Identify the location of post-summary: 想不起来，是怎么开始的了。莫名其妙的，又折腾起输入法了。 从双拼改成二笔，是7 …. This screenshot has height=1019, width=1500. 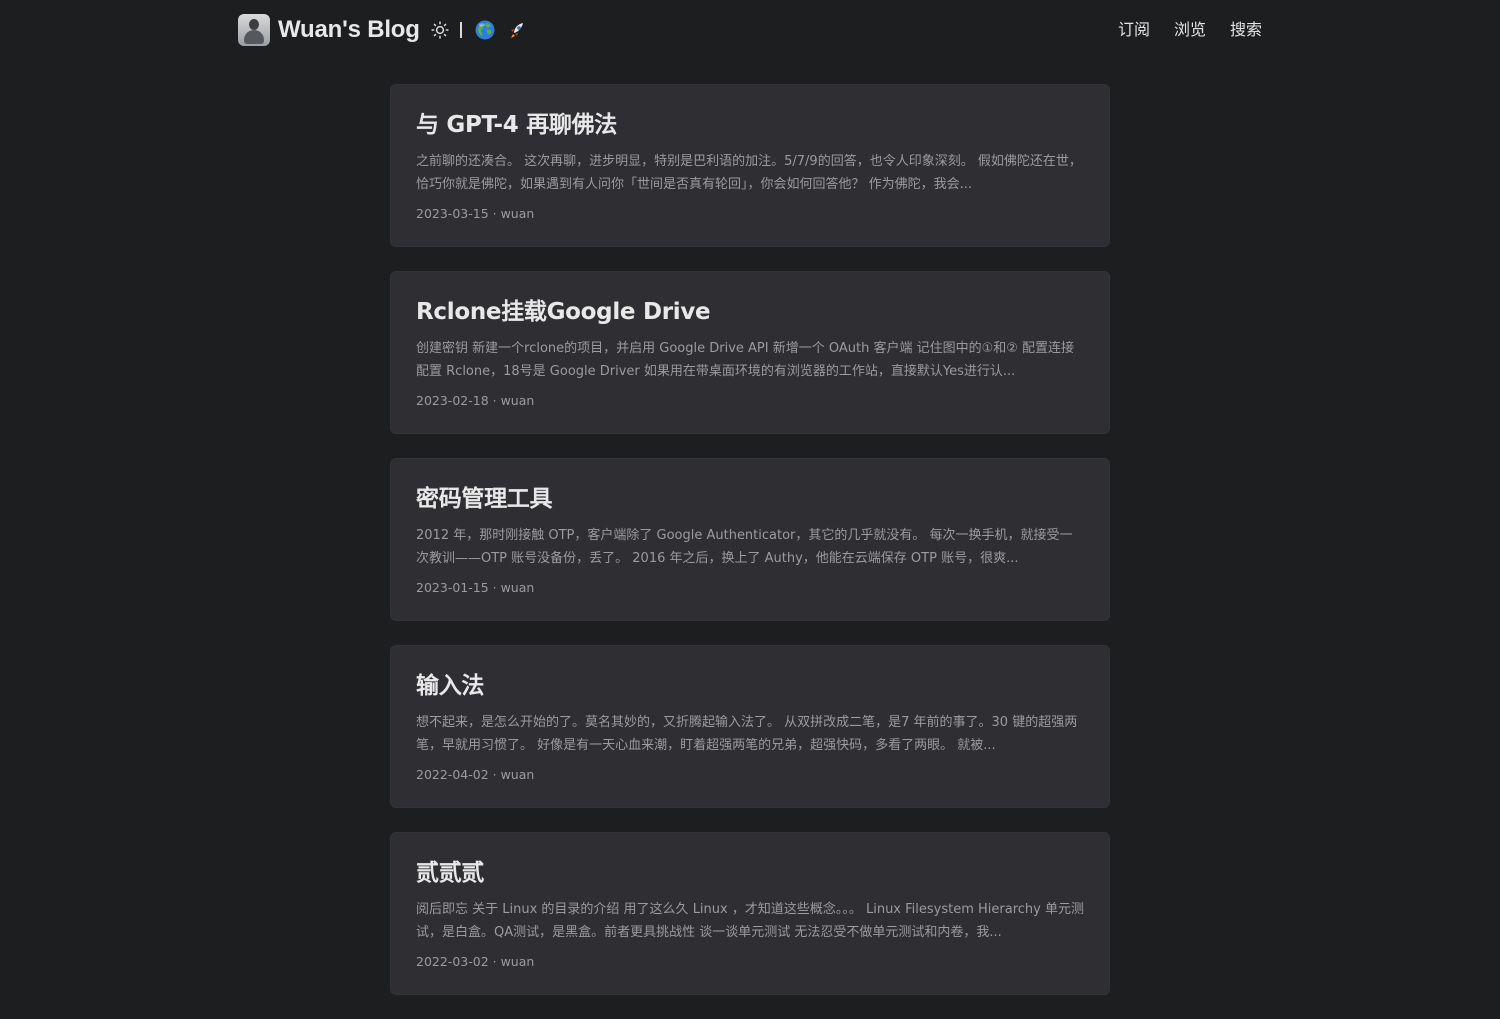
(747, 734).